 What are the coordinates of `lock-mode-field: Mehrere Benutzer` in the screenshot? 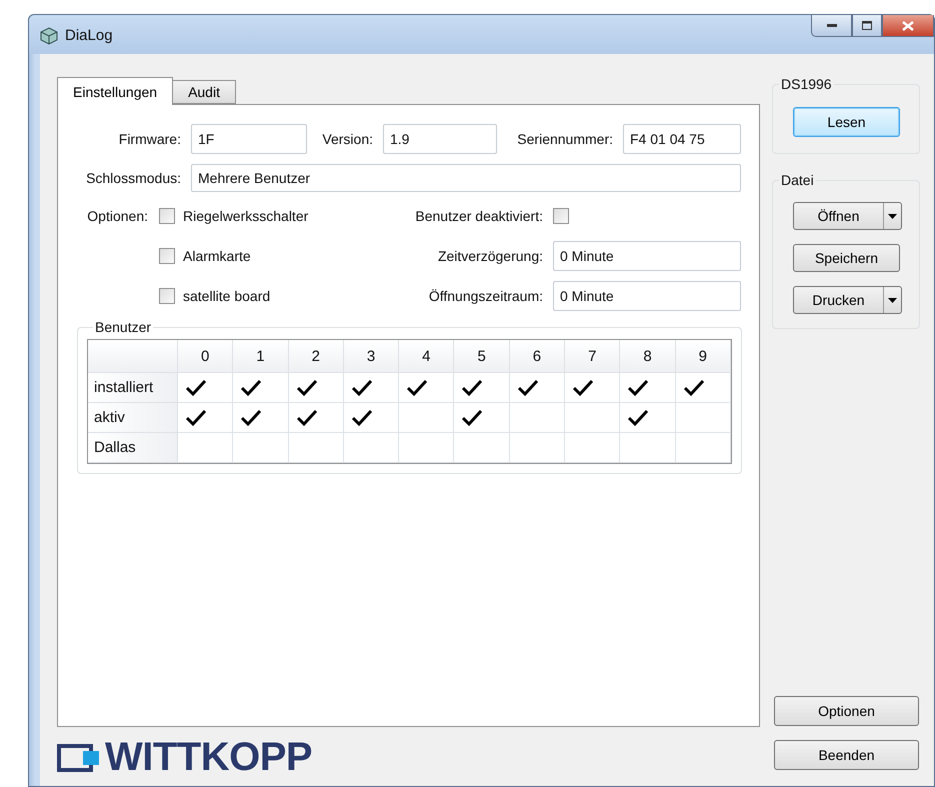 It's located at (466, 178).